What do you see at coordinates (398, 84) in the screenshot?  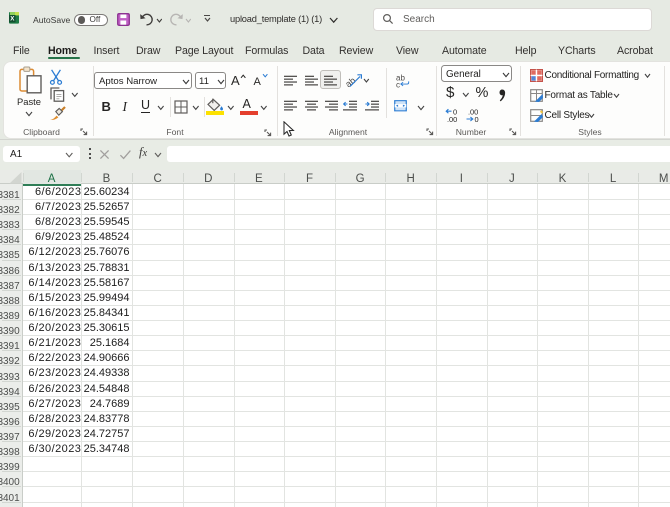 I see `svg-text: c` at bounding box center [398, 84].